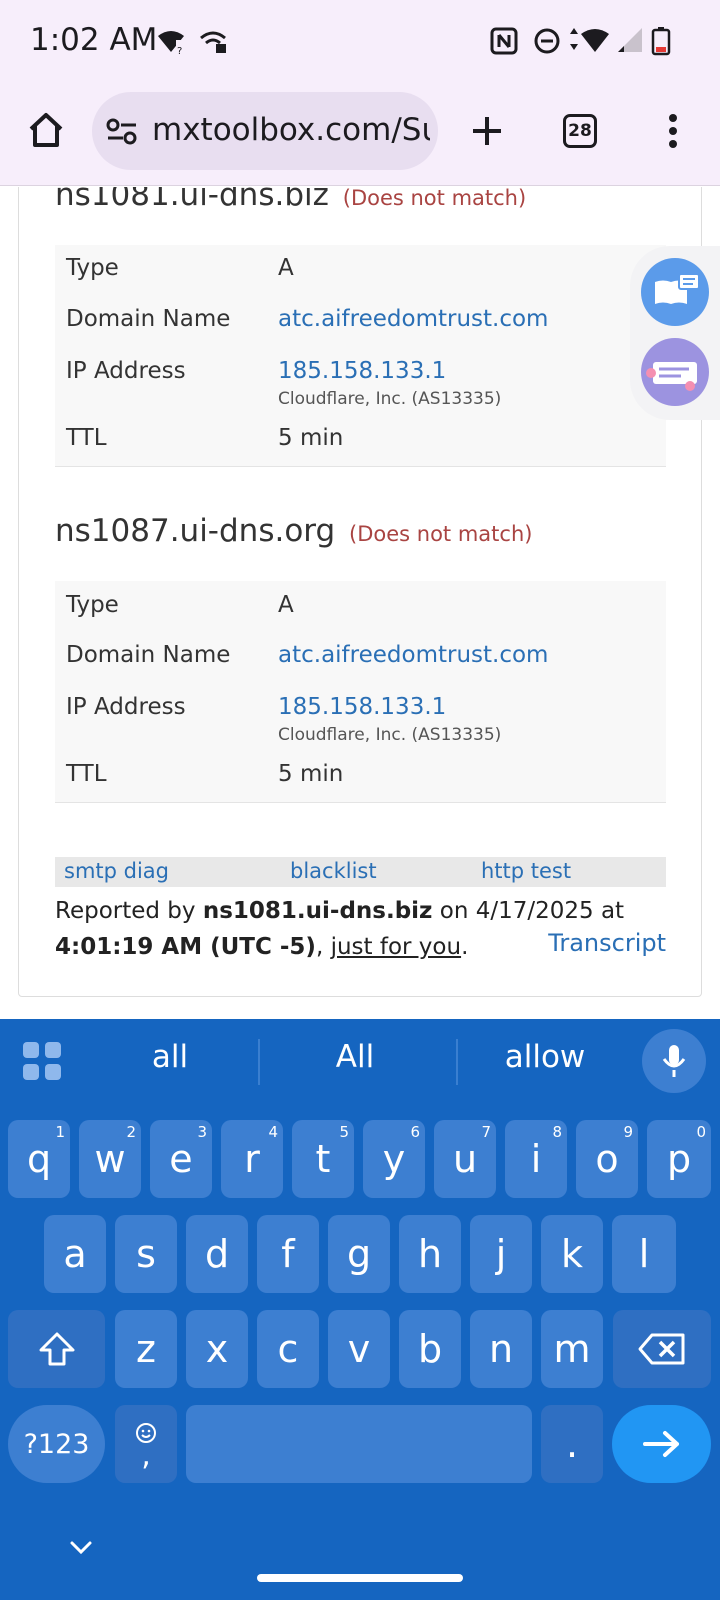 This screenshot has height=1600, width=720. I want to click on key-t: t5, so click(323, 1159).